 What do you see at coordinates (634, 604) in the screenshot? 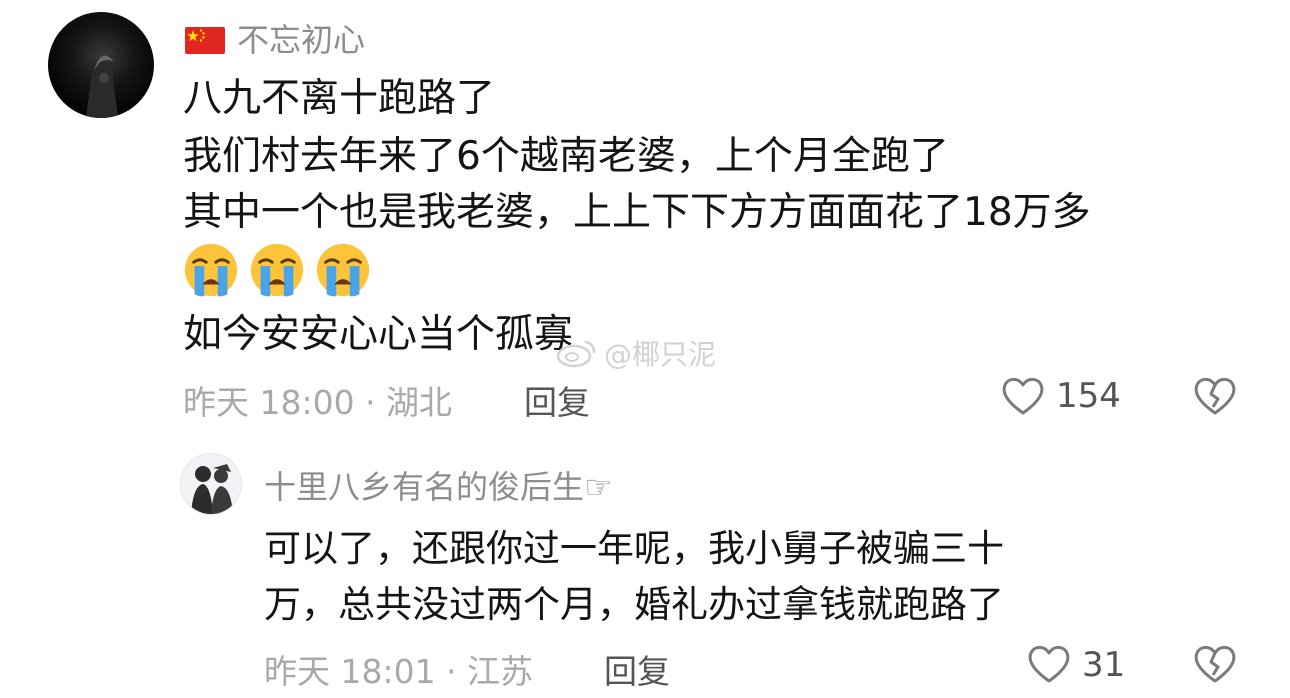
I see `reply-text-line-2: 万，总共没过两个月，婚礼办过拿钱就跑路了` at bounding box center [634, 604].